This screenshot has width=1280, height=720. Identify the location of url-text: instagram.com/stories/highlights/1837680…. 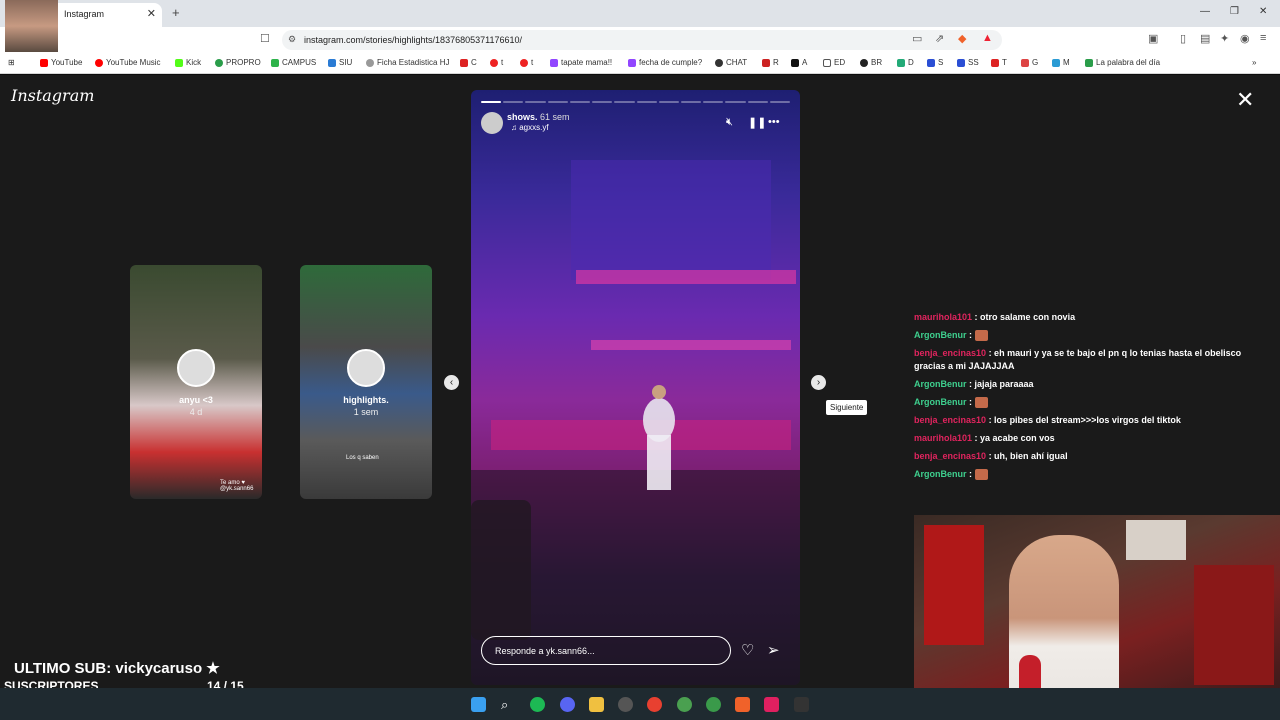
(413, 40).